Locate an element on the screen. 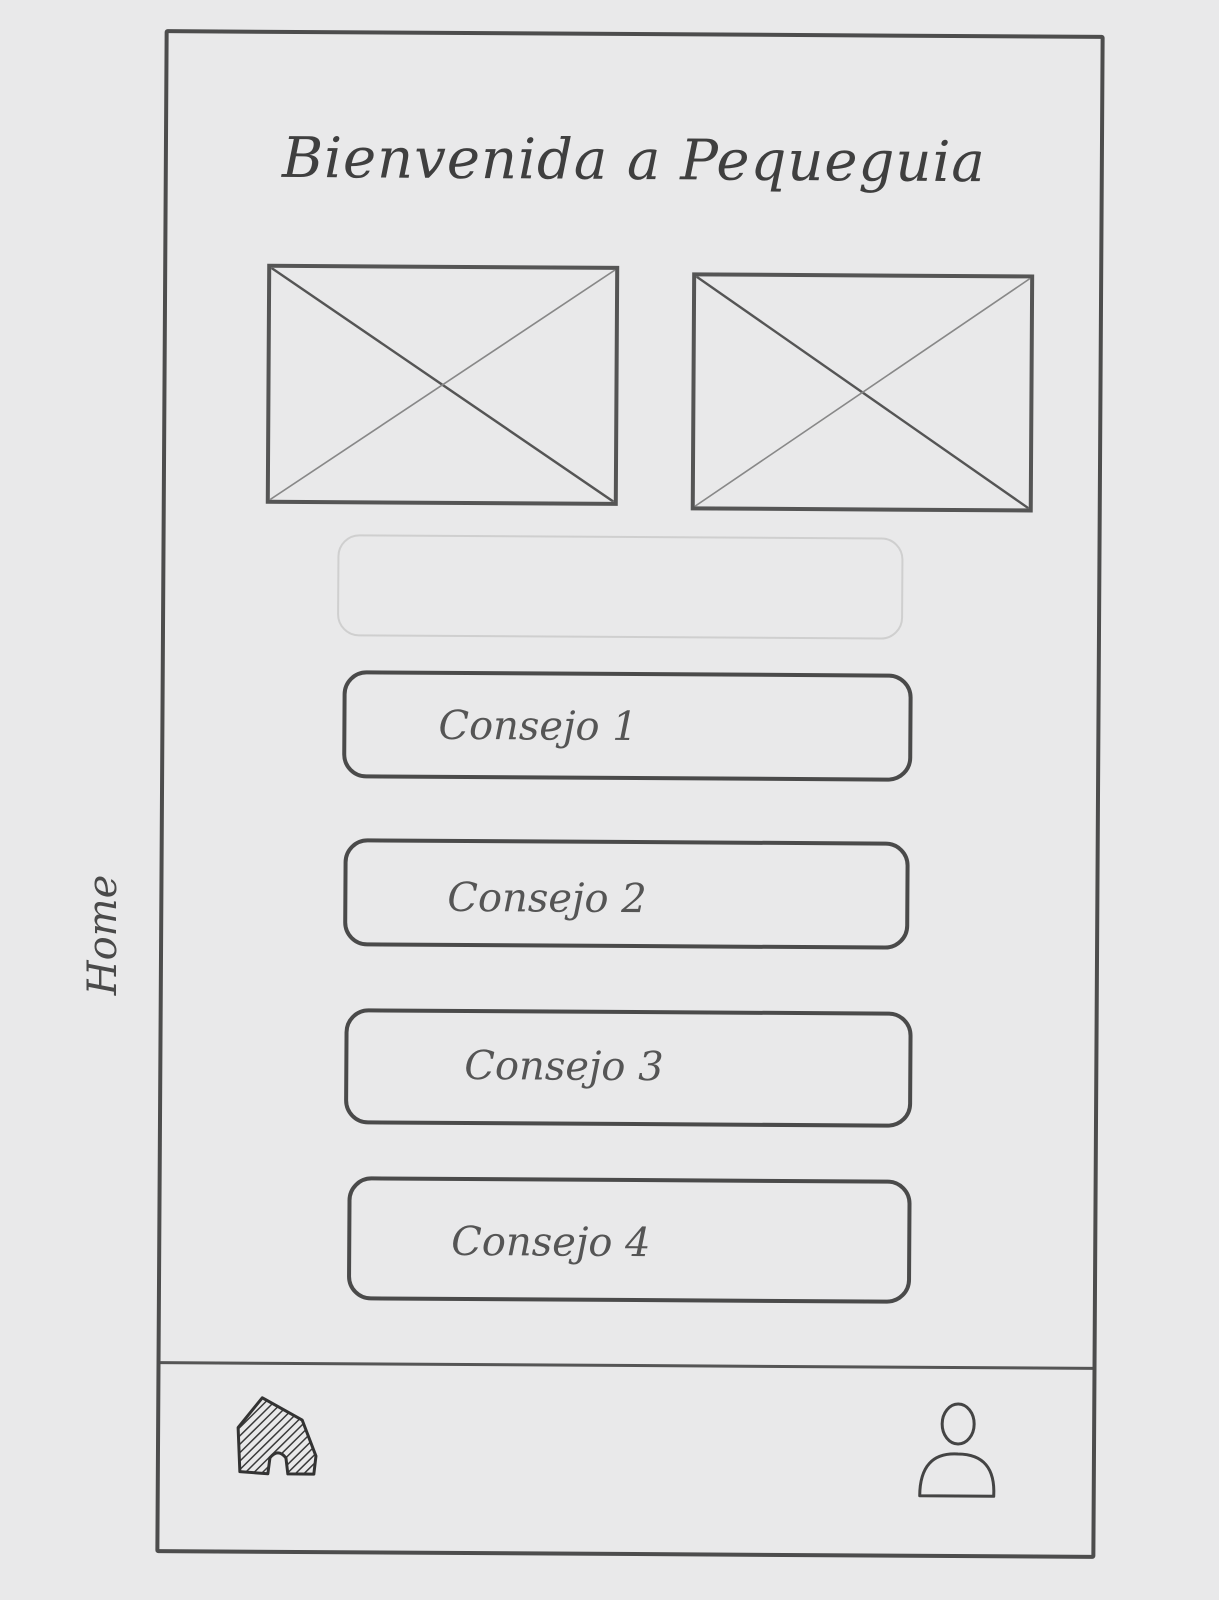 This screenshot has height=1600, width=1219. home-icon is located at coordinates (277, 1436).